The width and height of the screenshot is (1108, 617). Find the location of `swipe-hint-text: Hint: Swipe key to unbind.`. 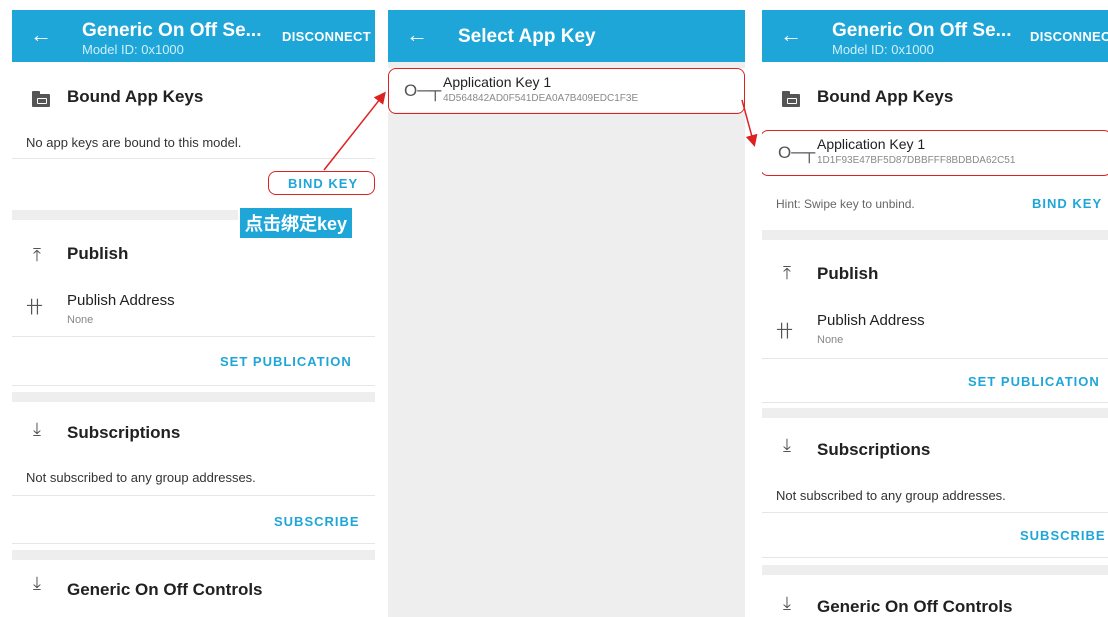

swipe-hint-text: Hint: Swipe key to unbind. is located at coordinates (845, 204).